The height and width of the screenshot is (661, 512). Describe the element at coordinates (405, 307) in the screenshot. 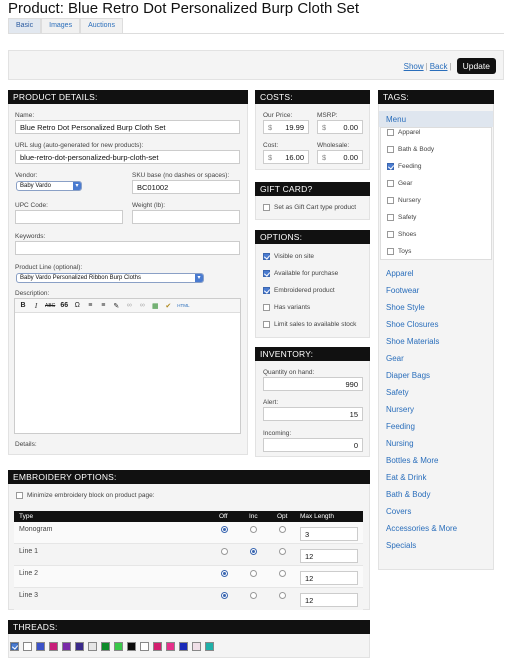

I see `tag-category: Shoe Style` at that location.